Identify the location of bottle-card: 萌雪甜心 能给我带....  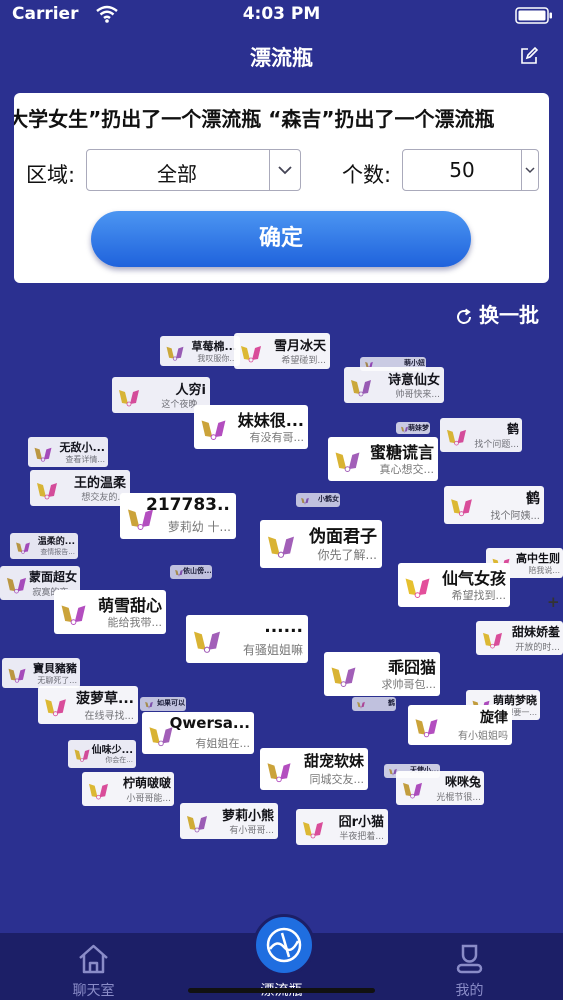
(110, 612).